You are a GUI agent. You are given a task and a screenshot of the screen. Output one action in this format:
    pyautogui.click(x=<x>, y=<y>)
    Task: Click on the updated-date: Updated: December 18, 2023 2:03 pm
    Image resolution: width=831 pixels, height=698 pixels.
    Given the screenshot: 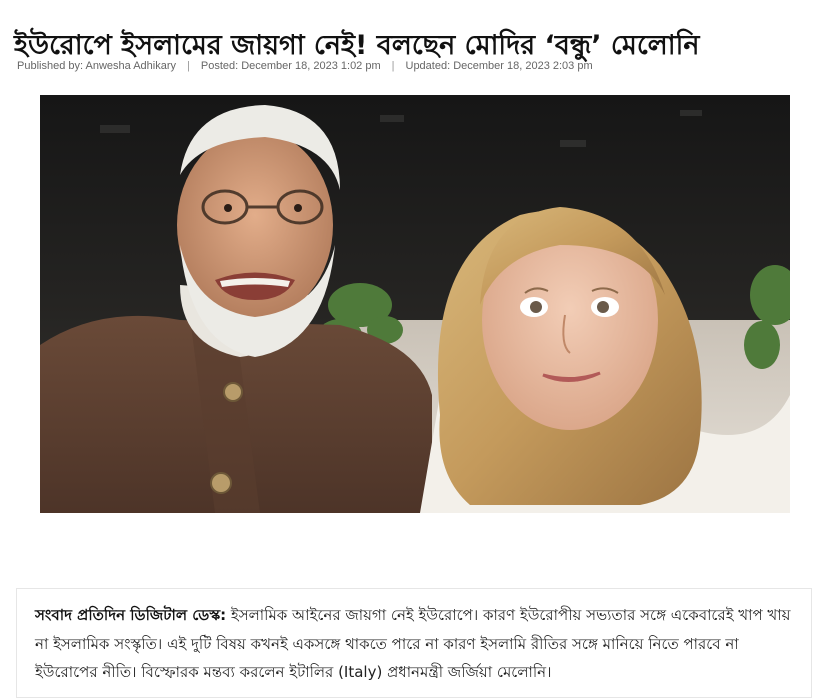 What is the action you would take?
    pyautogui.click(x=499, y=66)
    